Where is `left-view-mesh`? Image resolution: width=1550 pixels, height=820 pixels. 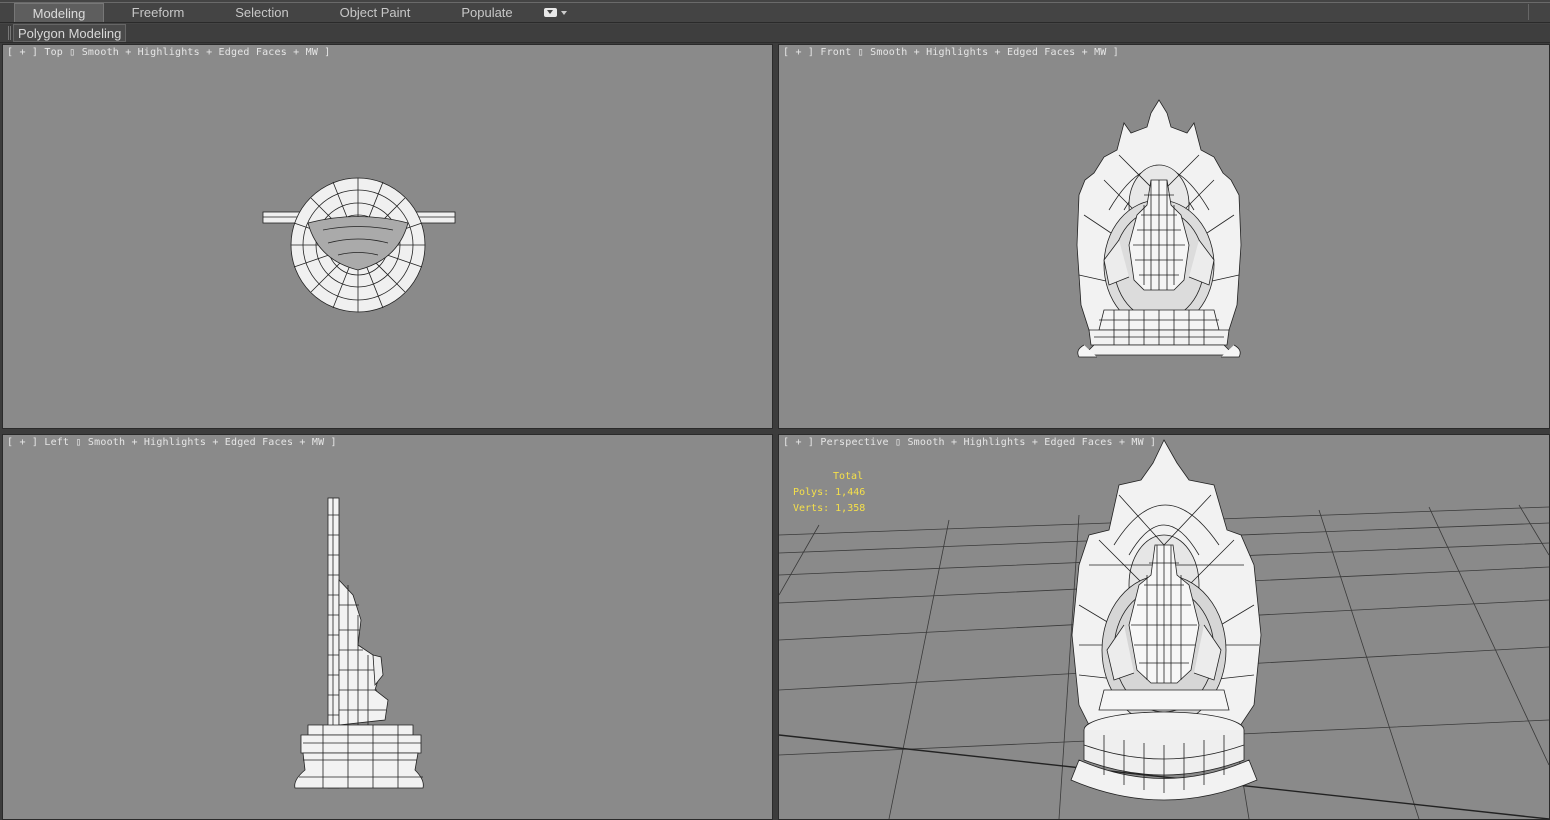 left-view-mesh is located at coordinates (359, 643).